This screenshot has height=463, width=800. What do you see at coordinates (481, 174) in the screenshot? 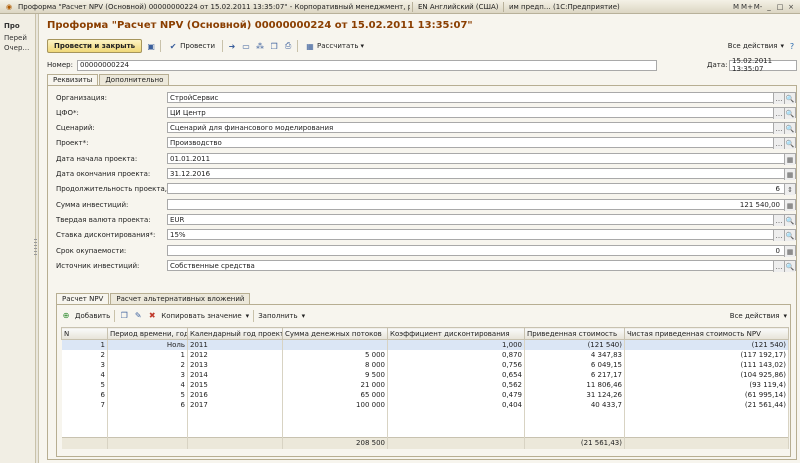
I see `field-input: 31.12.2016 ▦` at bounding box center [481, 174].